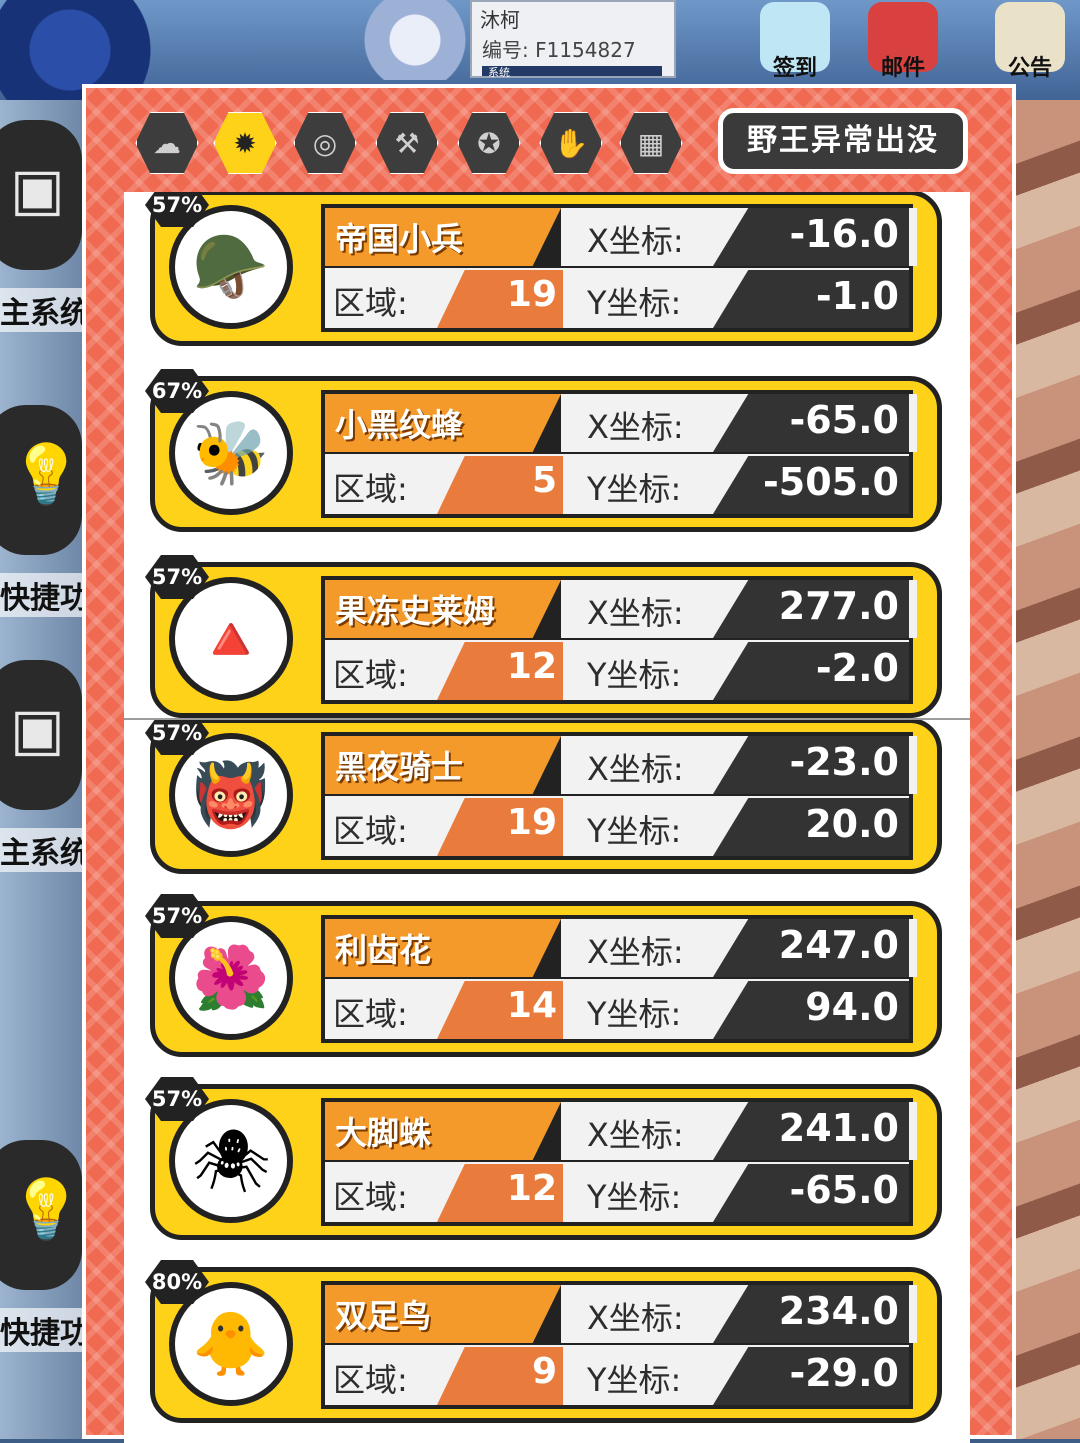 The image size is (1080, 1443). What do you see at coordinates (383, 1316) in the screenshot?
I see `monster-name: 双足鸟` at bounding box center [383, 1316].